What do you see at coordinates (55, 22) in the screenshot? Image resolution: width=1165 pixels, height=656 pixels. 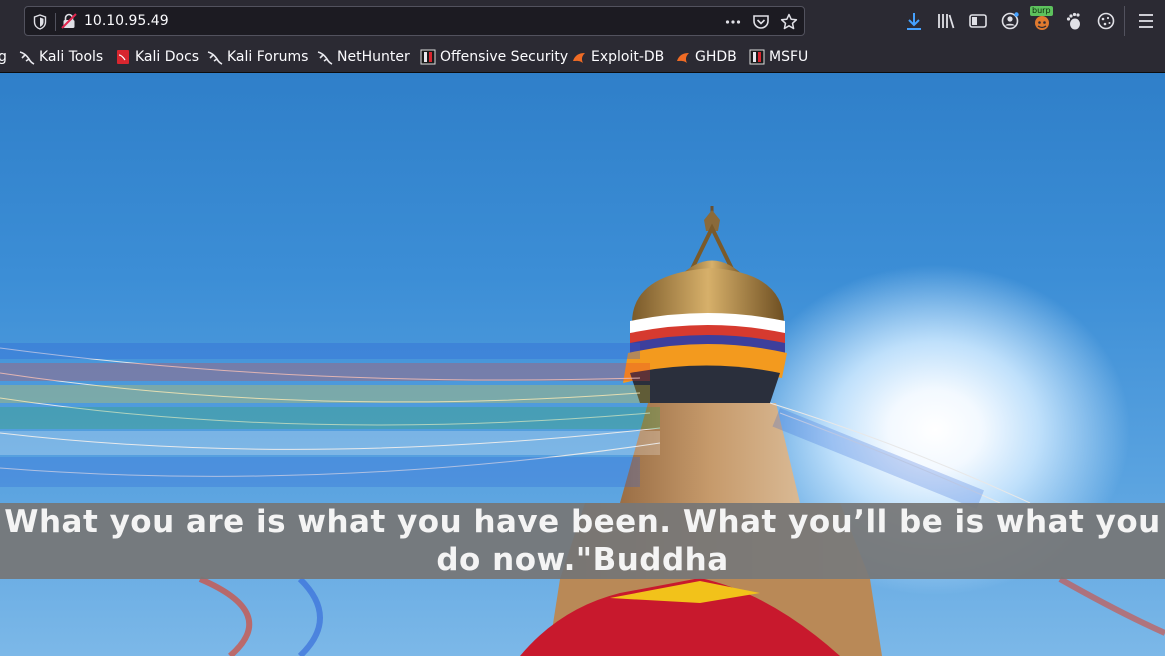 I see `url-separator` at bounding box center [55, 22].